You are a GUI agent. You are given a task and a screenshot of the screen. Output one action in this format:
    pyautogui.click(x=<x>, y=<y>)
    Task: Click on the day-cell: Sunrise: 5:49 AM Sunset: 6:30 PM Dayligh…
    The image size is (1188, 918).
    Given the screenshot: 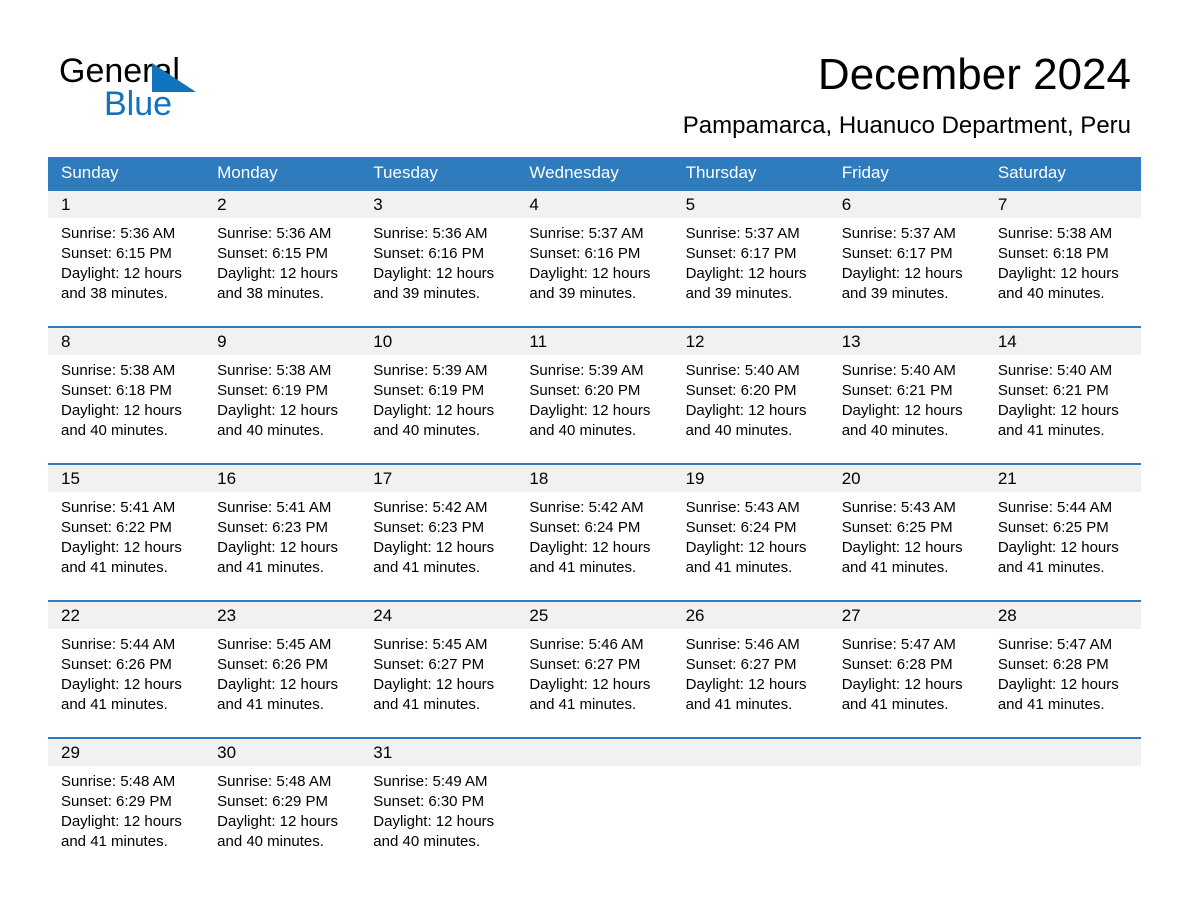 What is the action you would take?
    pyautogui.click(x=438, y=820)
    